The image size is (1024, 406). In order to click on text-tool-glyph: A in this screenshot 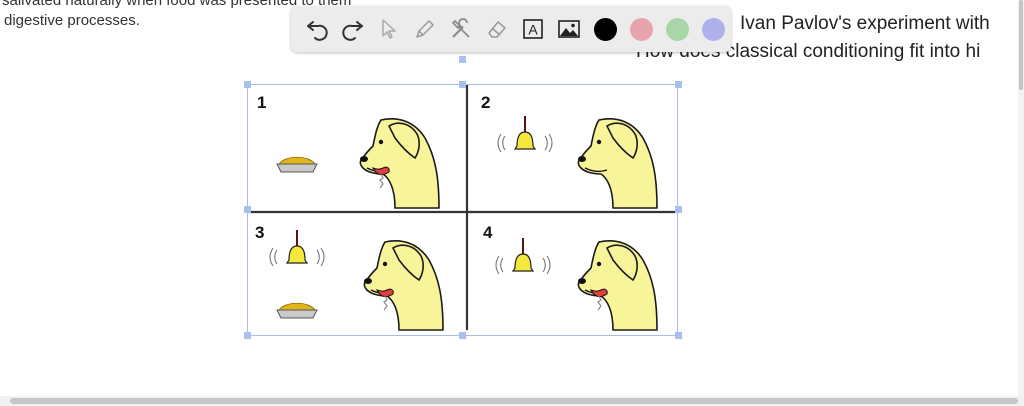, I will do `click(533, 30)`.